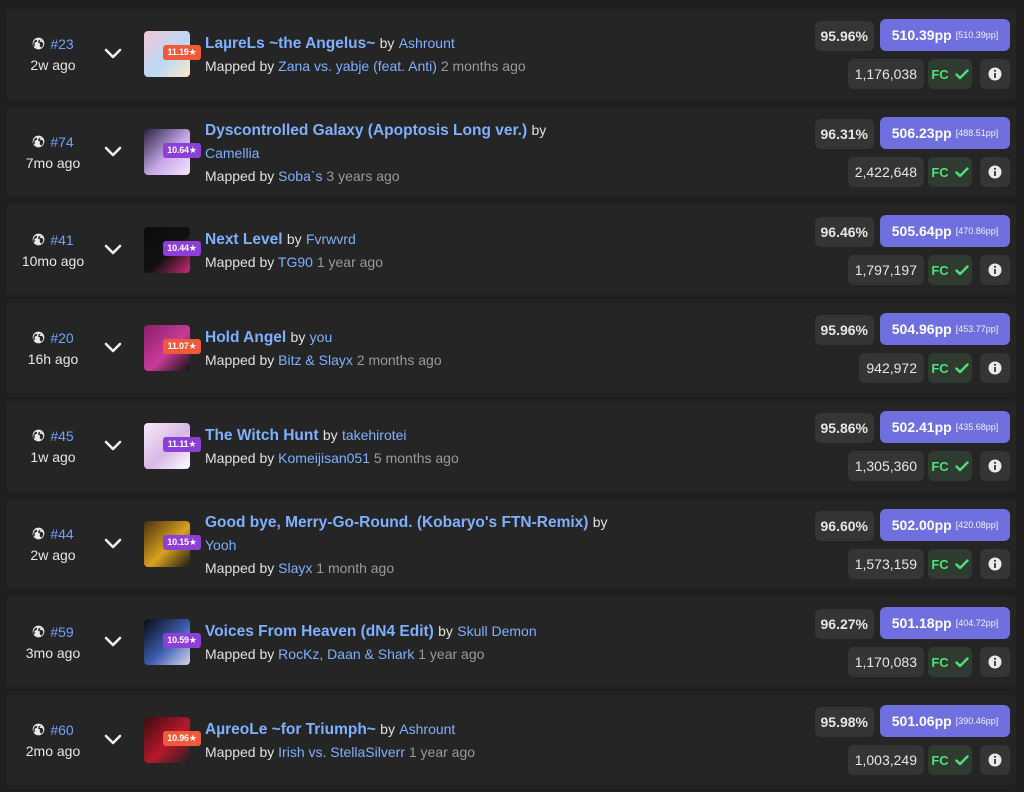 The image size is (1024, 792). Describe the element at coordinates (324, 458) in the screenshot. I see `mapper-link: Komeijisan051` at that location.